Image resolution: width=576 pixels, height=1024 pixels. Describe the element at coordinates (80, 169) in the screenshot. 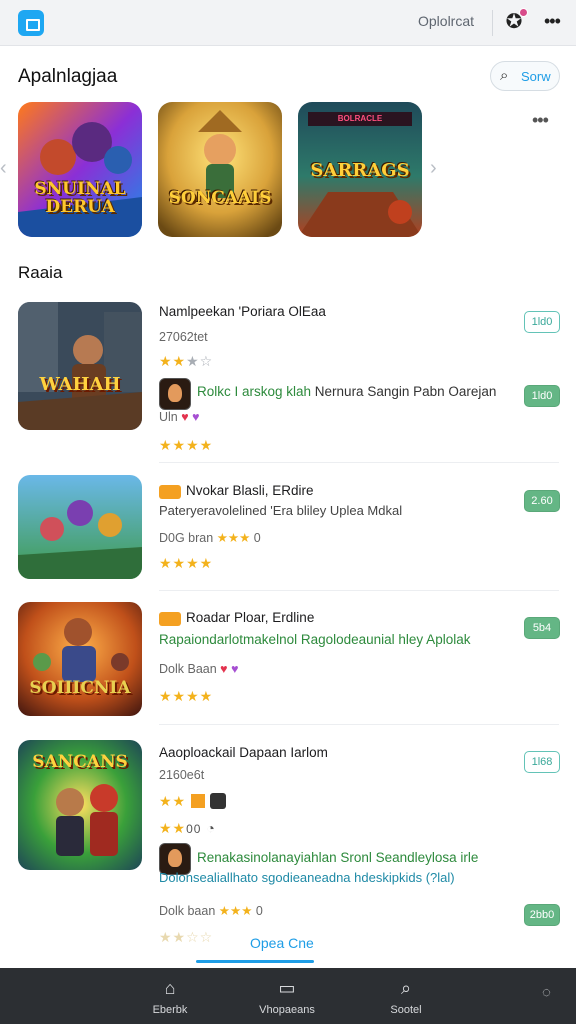

I see `featured-card: SNUINAL DERUA` at that location.